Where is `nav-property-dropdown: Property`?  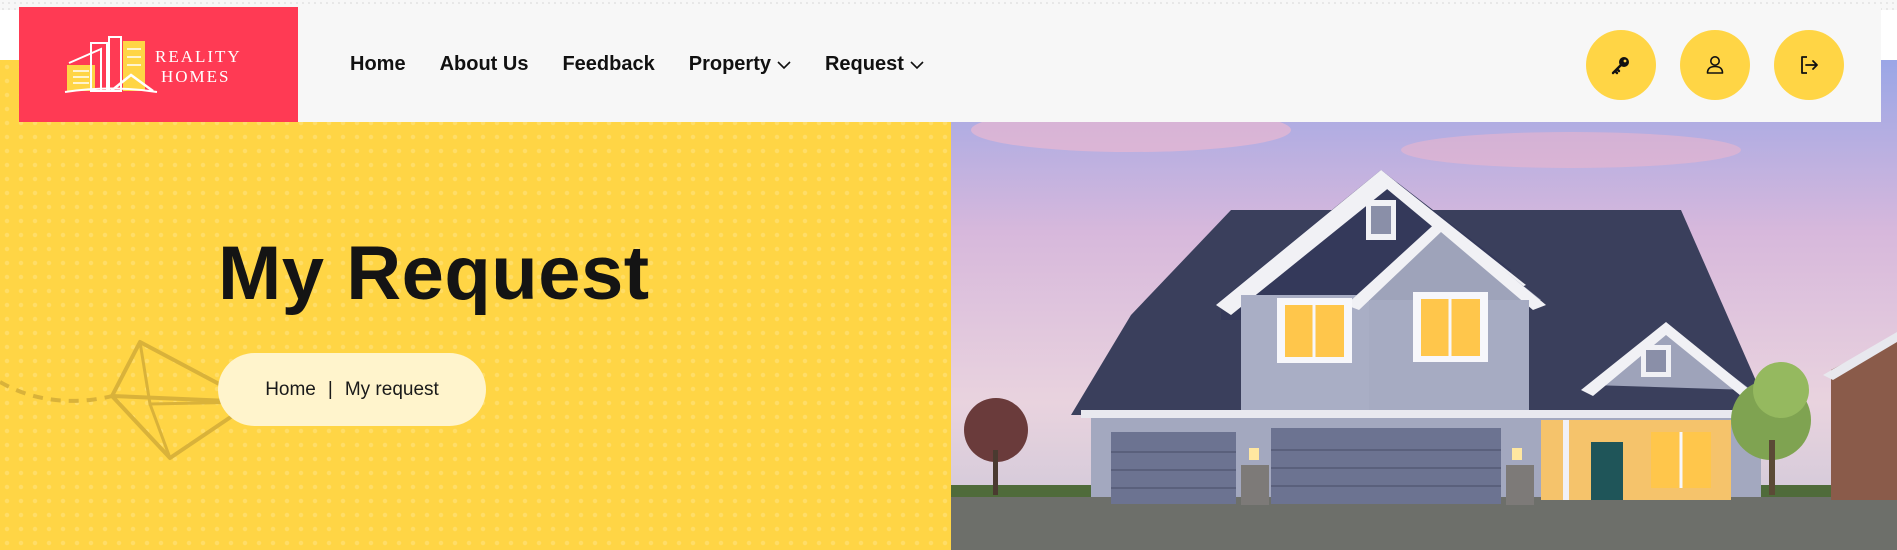 nav-property-dropdown: Property is located at coordinates (740, 64).